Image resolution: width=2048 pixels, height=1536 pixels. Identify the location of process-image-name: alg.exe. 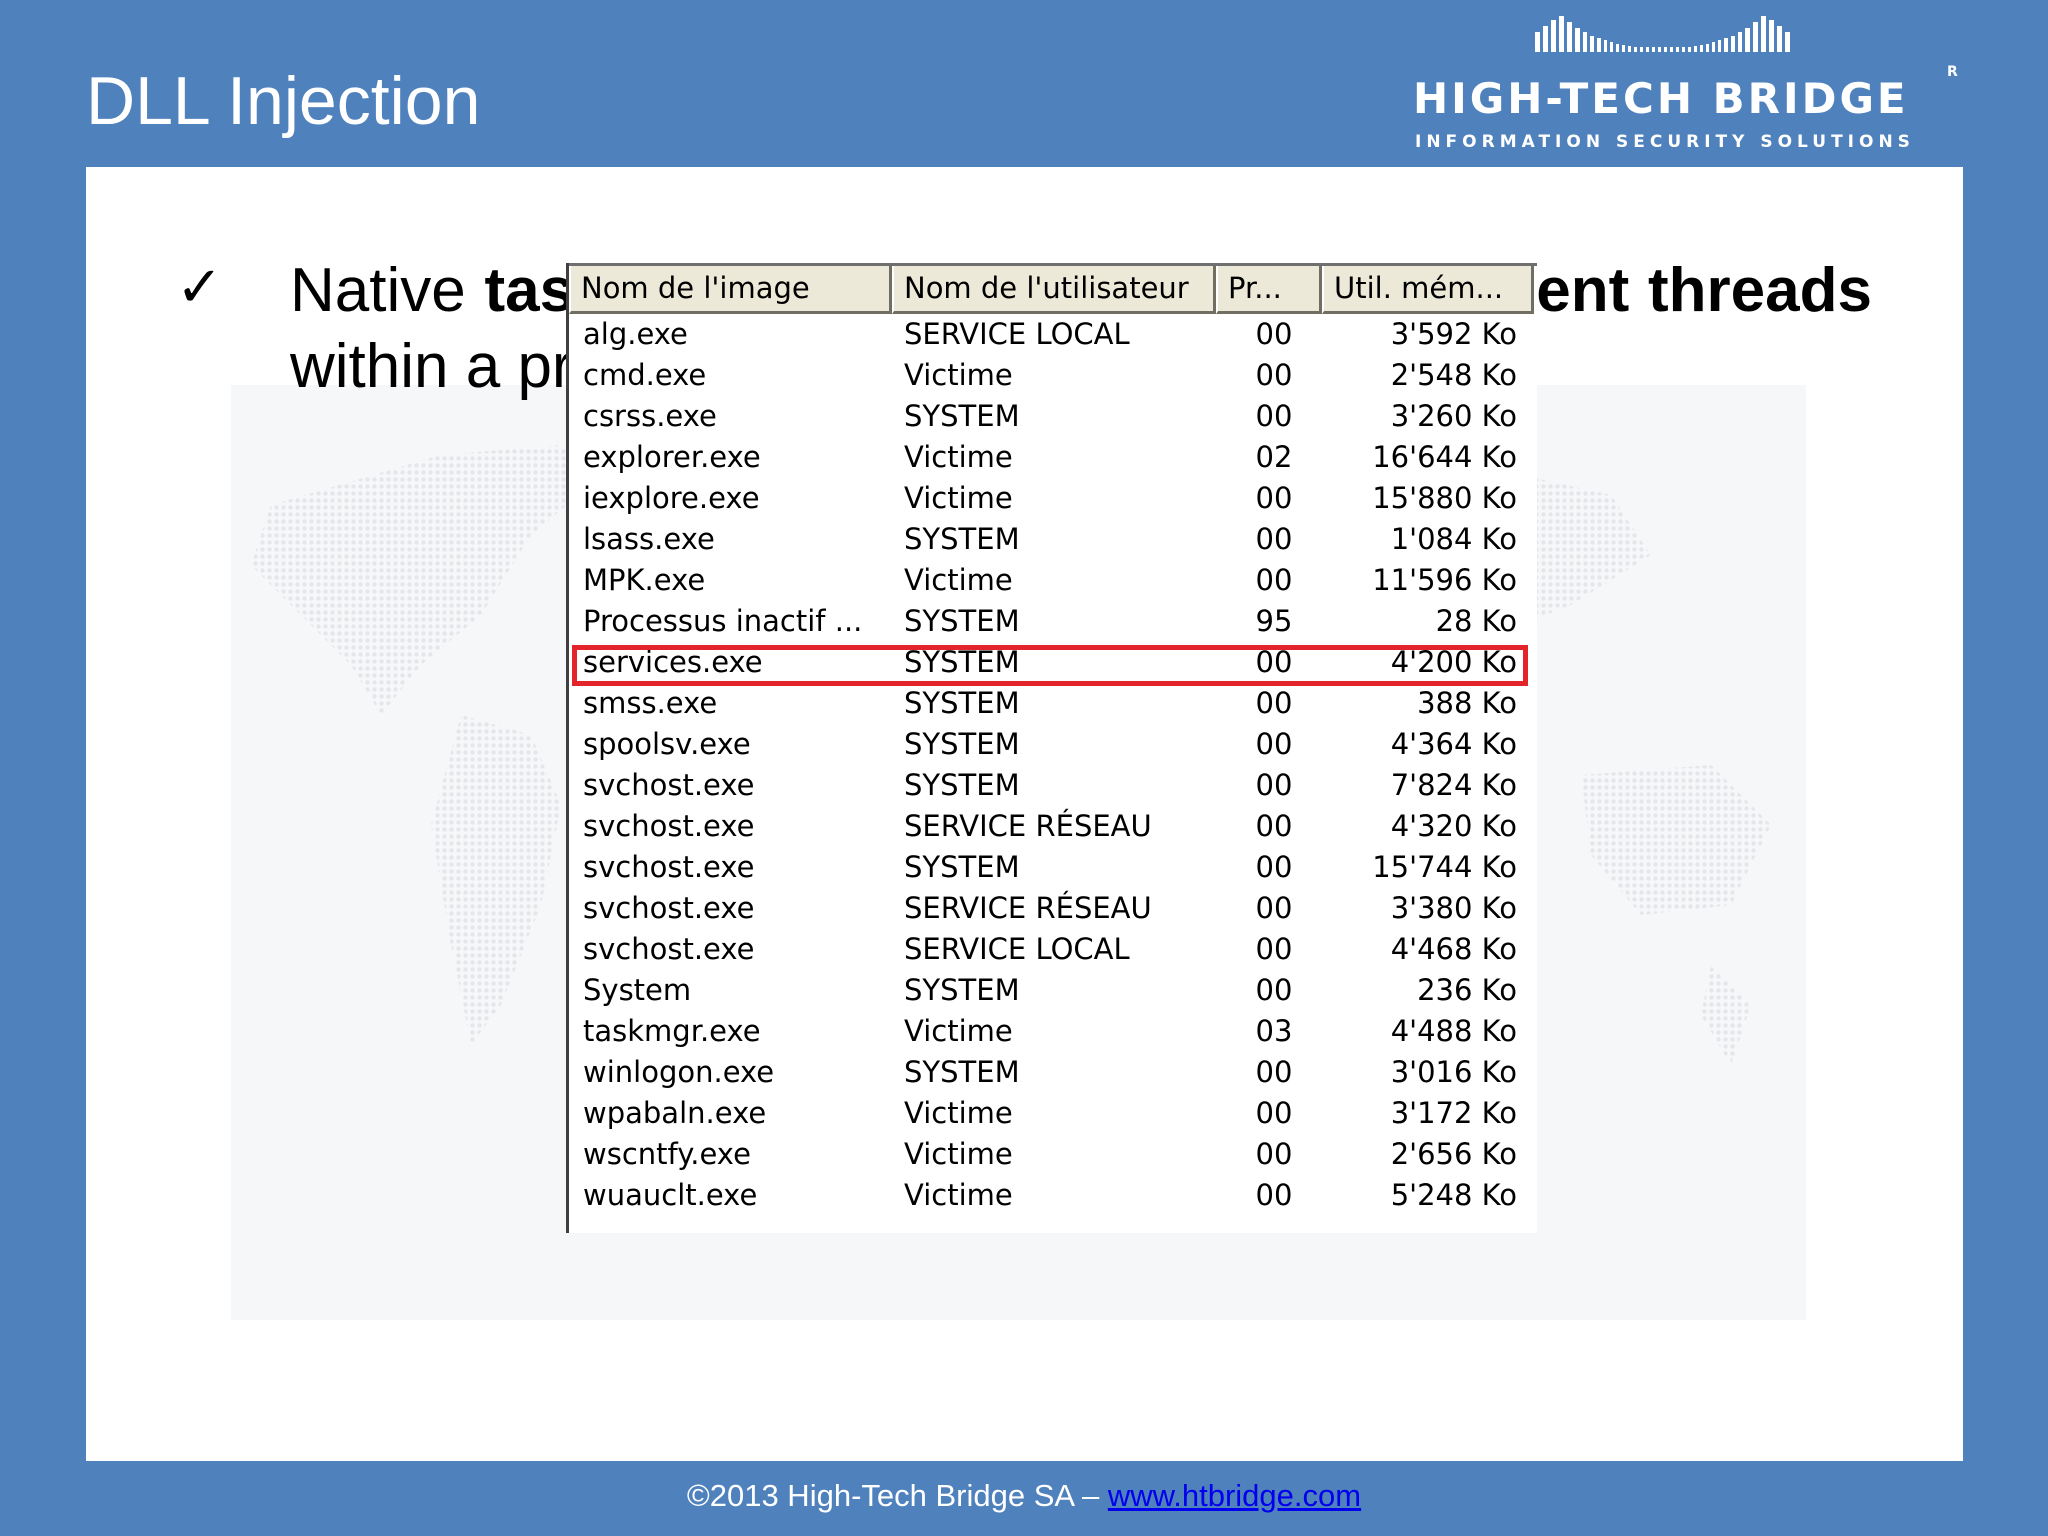
(635, 334).